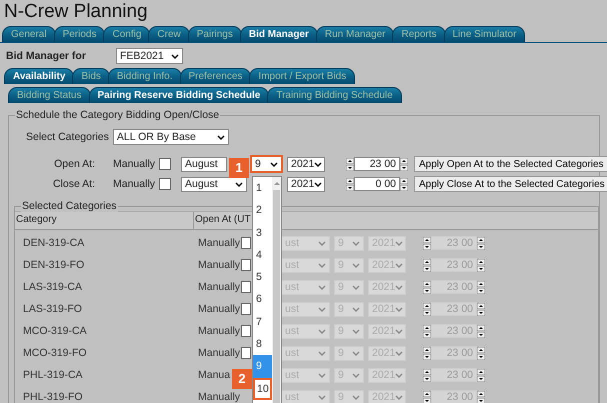  Describe the element at coordinates (104, 220) in the screenshot. I see `column-header: Category` at that location.